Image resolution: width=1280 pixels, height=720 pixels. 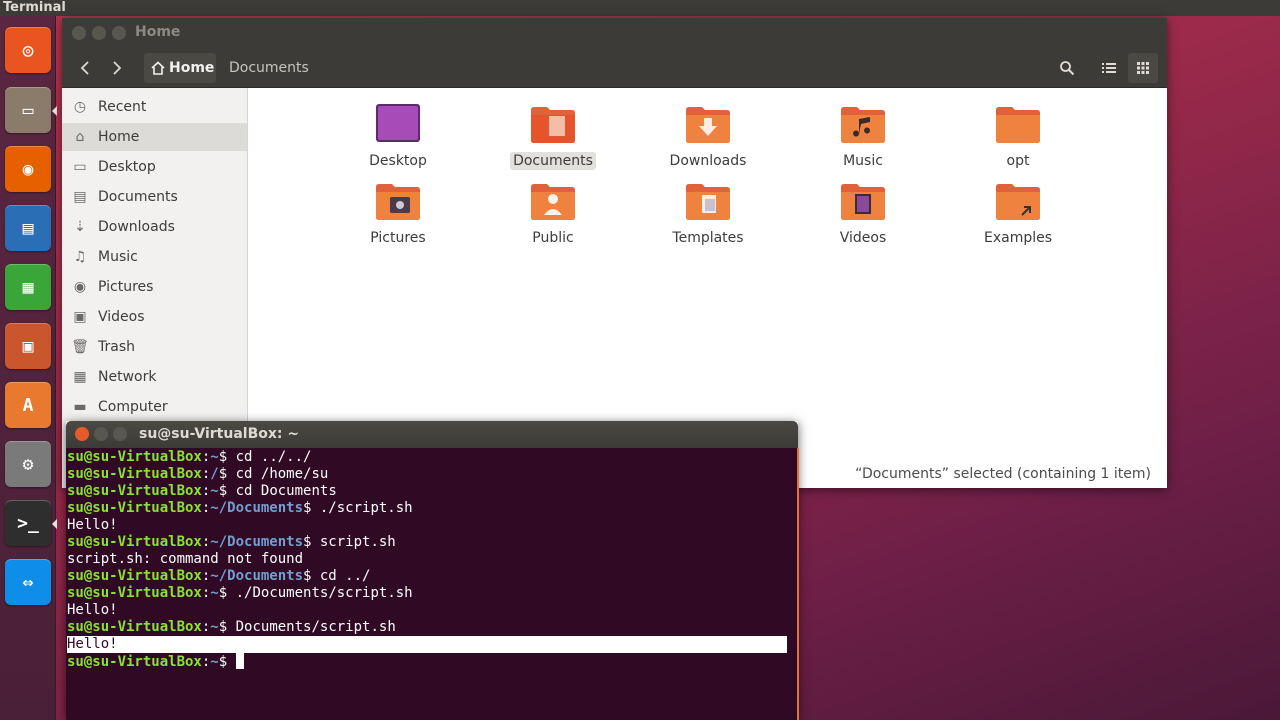 I want to click on system-settings-icon: ⚙, so click(x=28, y=464).